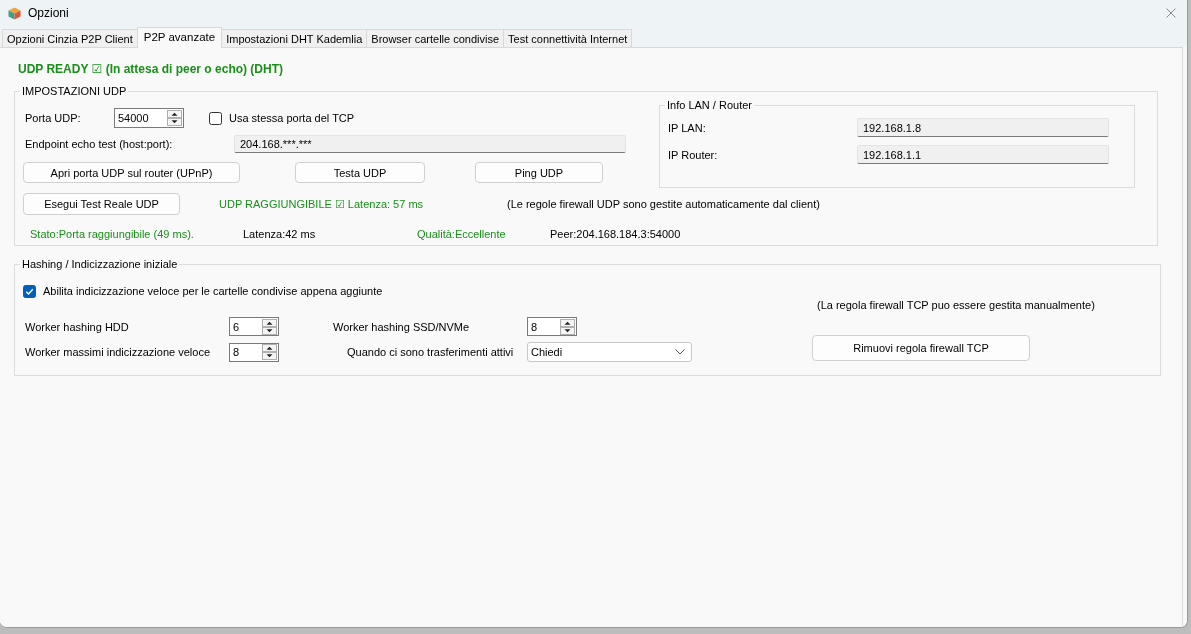 The height and width of the screenshot is (634, 1191). I want to click on checkbox-label: Usa stessa porta del TCP, so click(292, 118).